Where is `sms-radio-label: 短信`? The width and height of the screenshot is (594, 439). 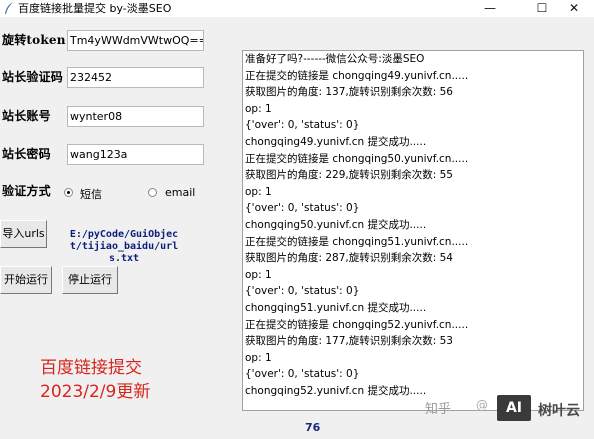
sms-radio-label: 短信 is located at coordinates (91, 194).